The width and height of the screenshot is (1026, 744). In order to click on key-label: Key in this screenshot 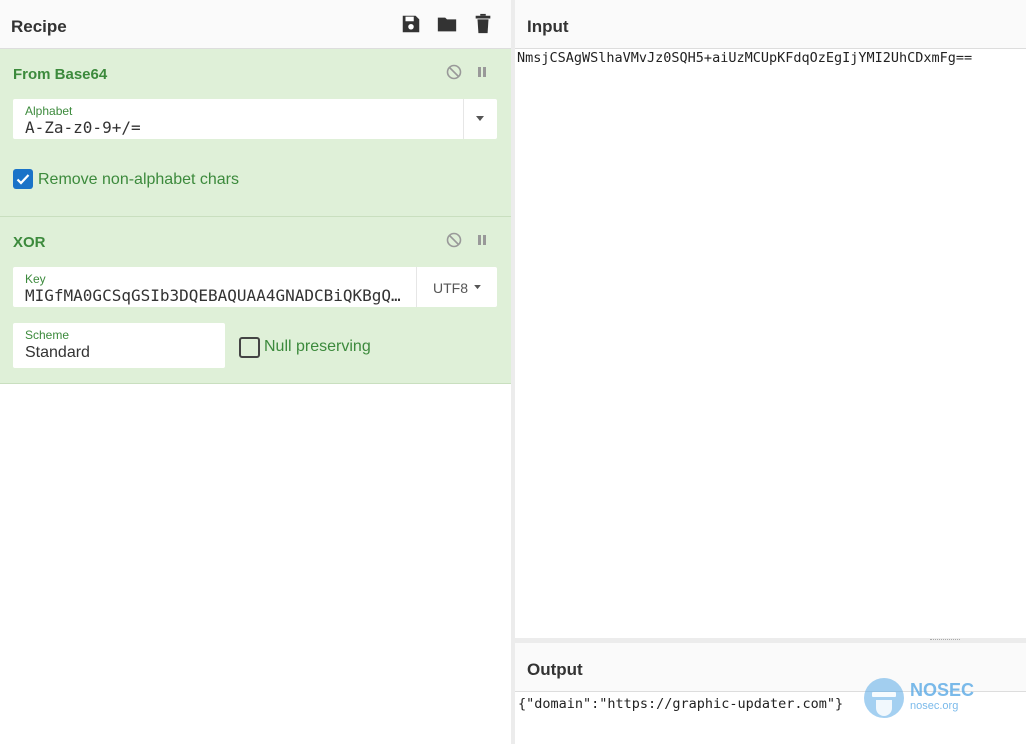, I will do `click(35, 279)`.